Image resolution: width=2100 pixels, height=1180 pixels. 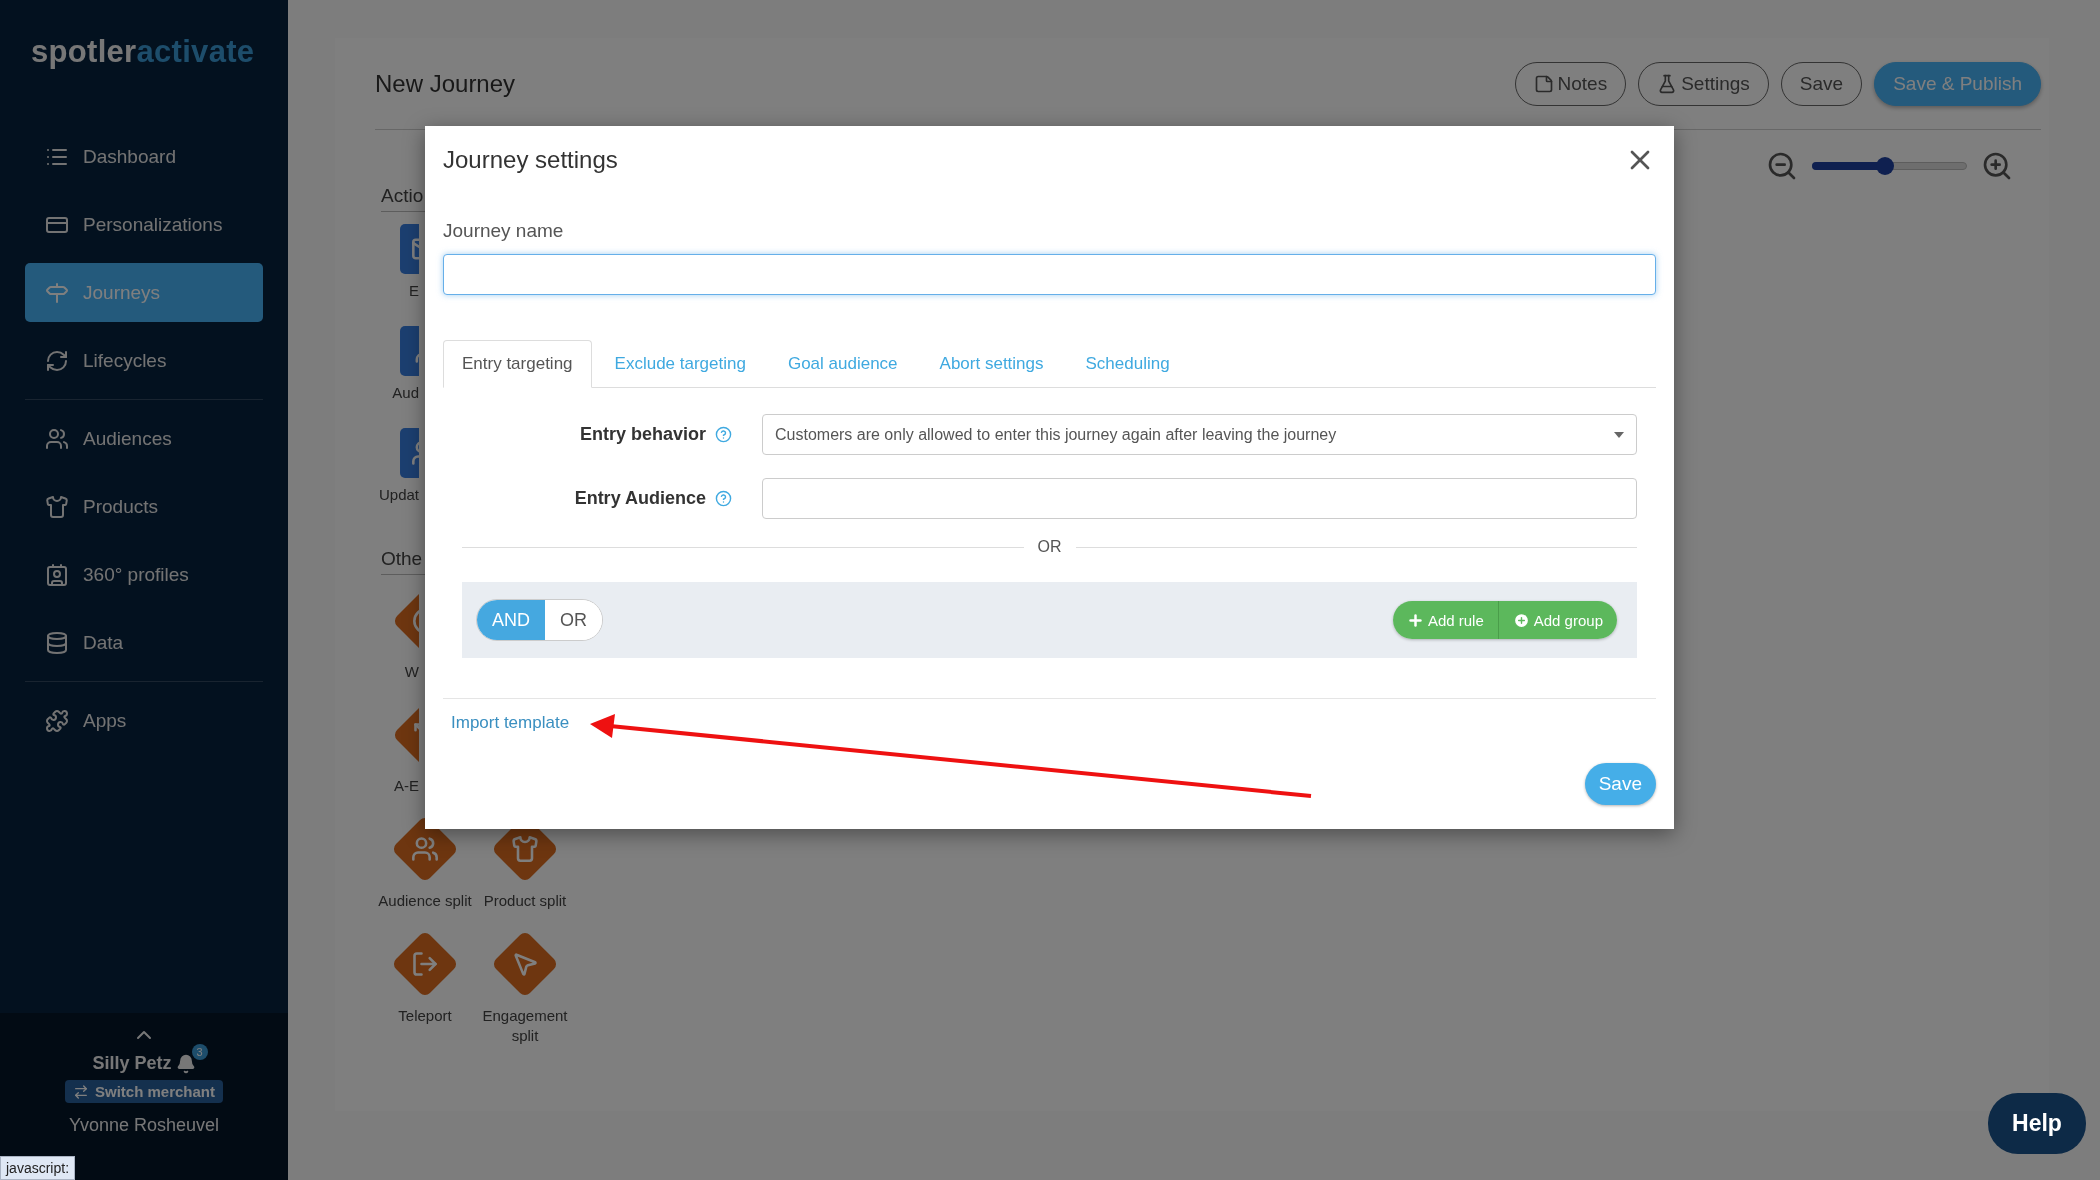 I want to click on refresh-icon, so click(x=57, y=360).